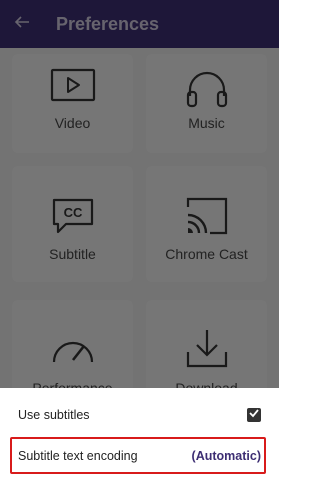 This screenshot has height=482, width=320. What do you see at coordinates (139, 456) in the screenshot?
I see `subtitle-encoding-row: Subtitle text encoding (Automatic)` at bounding box center [139, 456].